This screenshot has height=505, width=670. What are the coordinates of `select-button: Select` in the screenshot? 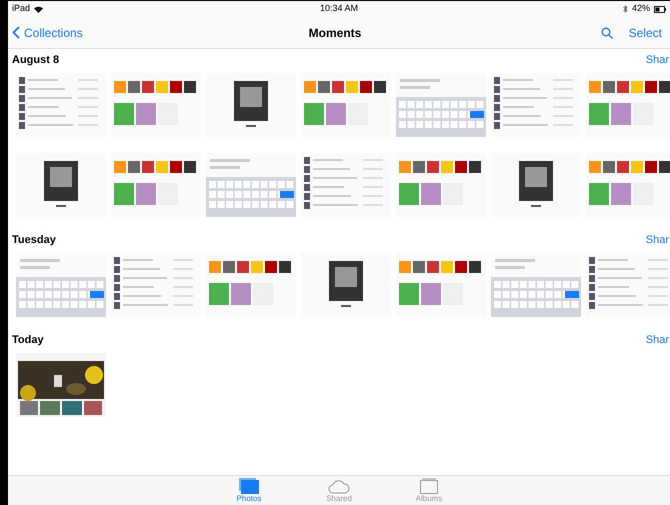 It's located at (645, 33).